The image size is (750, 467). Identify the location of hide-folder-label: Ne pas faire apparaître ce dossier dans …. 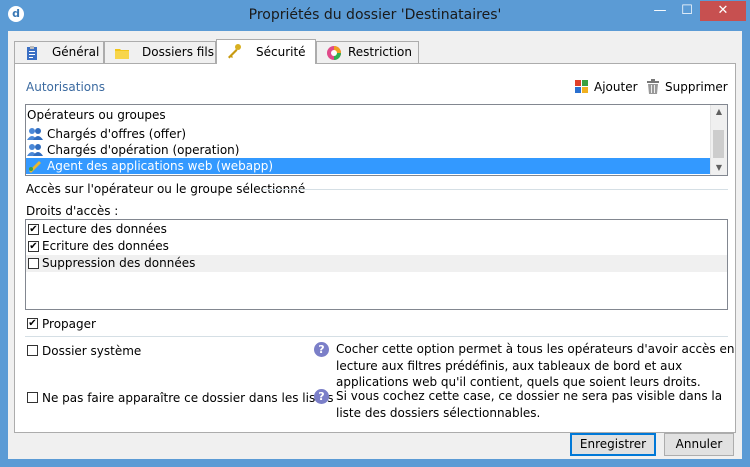
(188, 398).